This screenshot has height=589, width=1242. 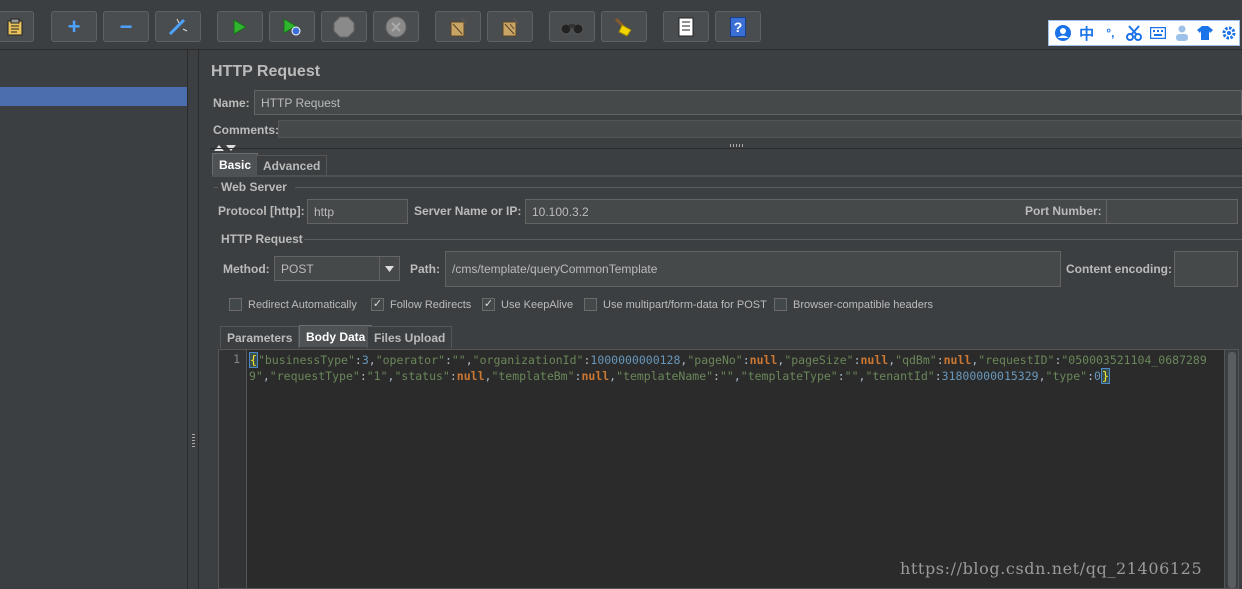 What do you see at coordinates (1206, 33) in the screenshot?
I see `shirt-icon` at bounding box center [1206, 33].